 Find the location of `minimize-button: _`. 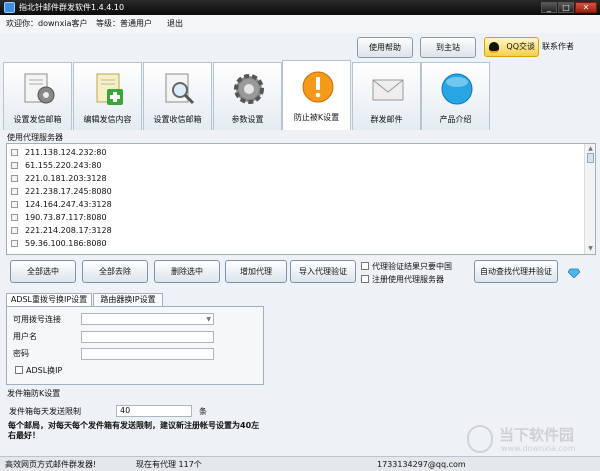

minimize-button: _ is located at coordinates (549, 7).